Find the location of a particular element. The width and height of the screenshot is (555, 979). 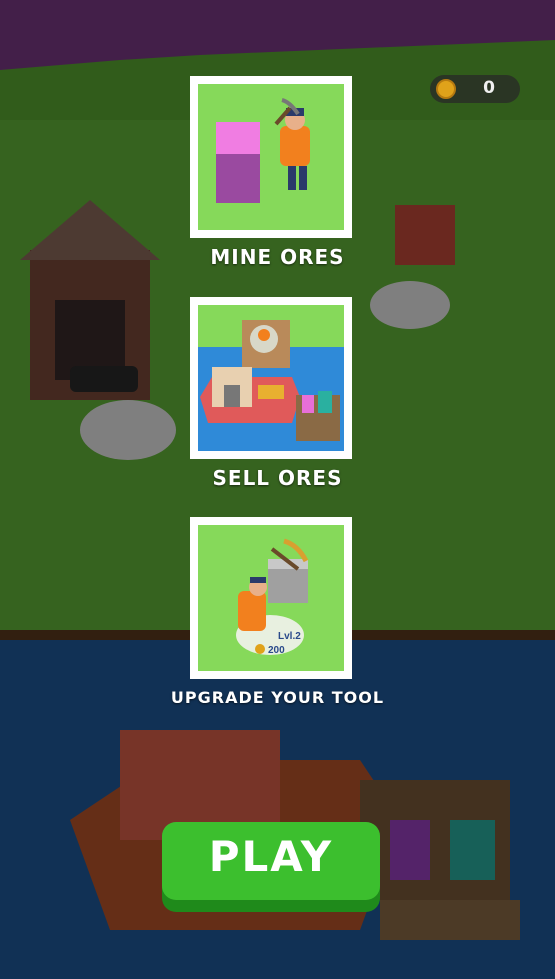

coin-counter: 0 is located at coordinates (475, 89).